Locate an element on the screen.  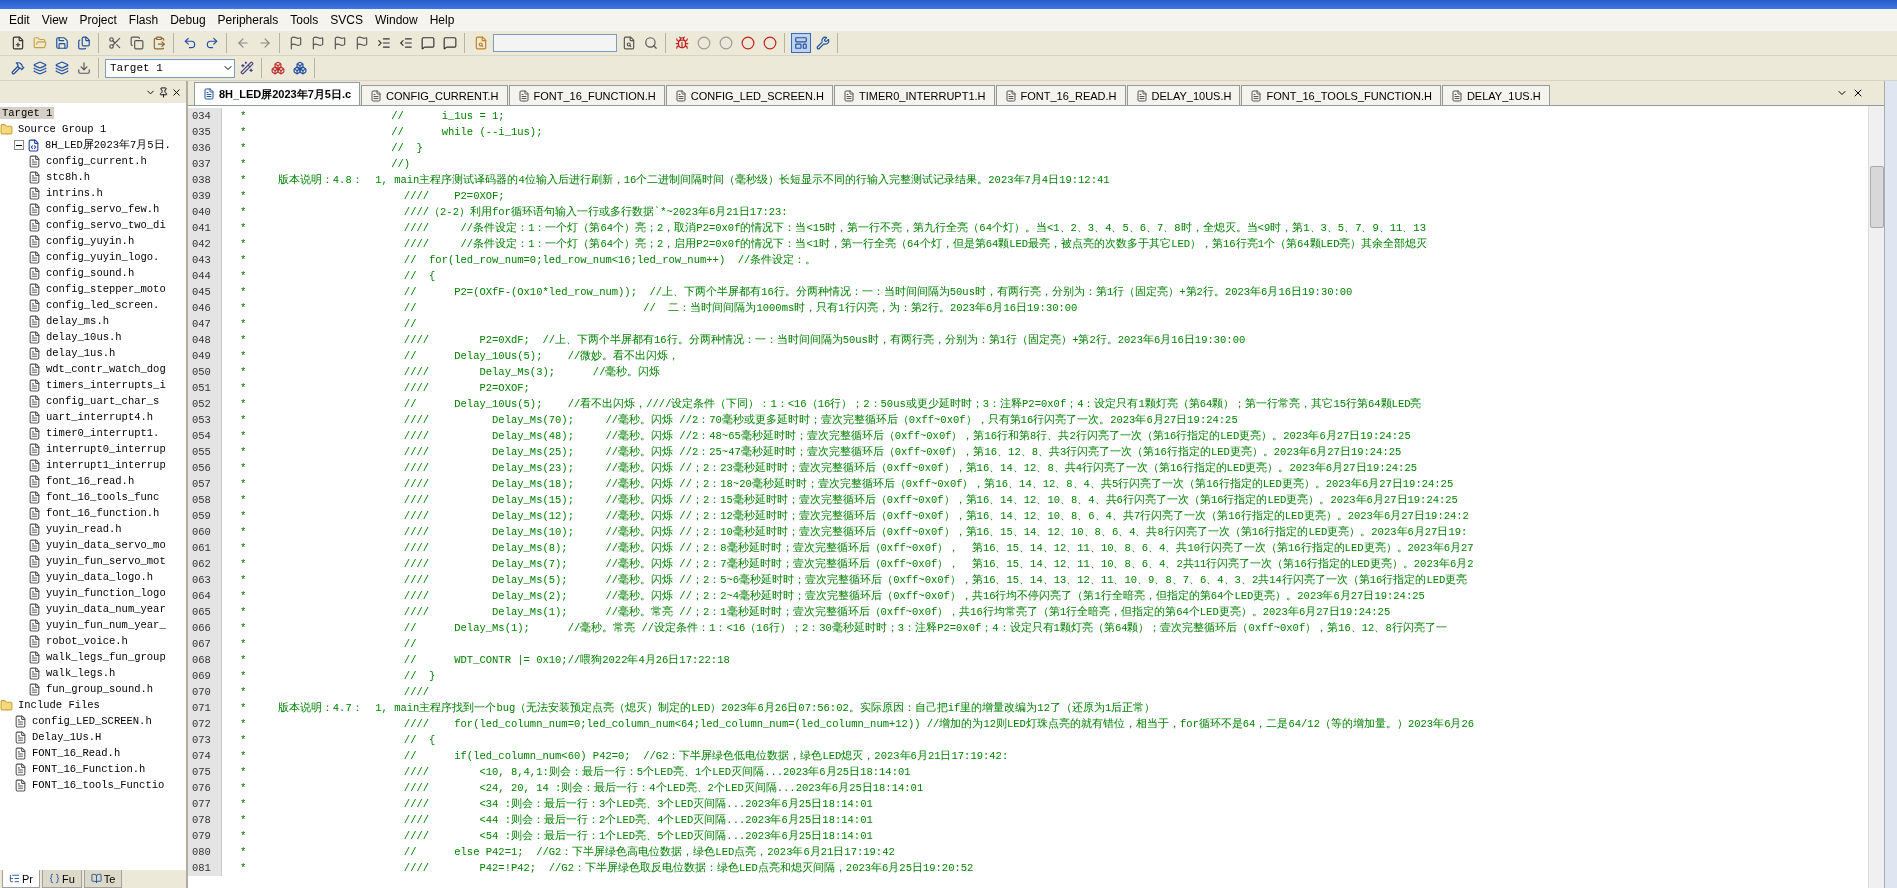
menu-item: Edit is located at coordinates (19, 20).